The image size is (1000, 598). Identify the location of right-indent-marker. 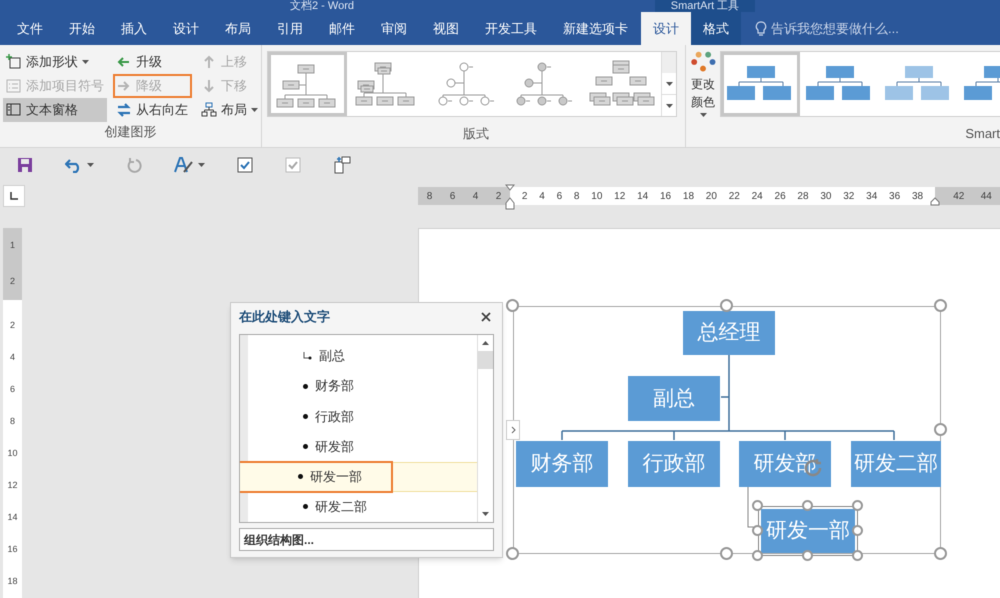
(935, 201).